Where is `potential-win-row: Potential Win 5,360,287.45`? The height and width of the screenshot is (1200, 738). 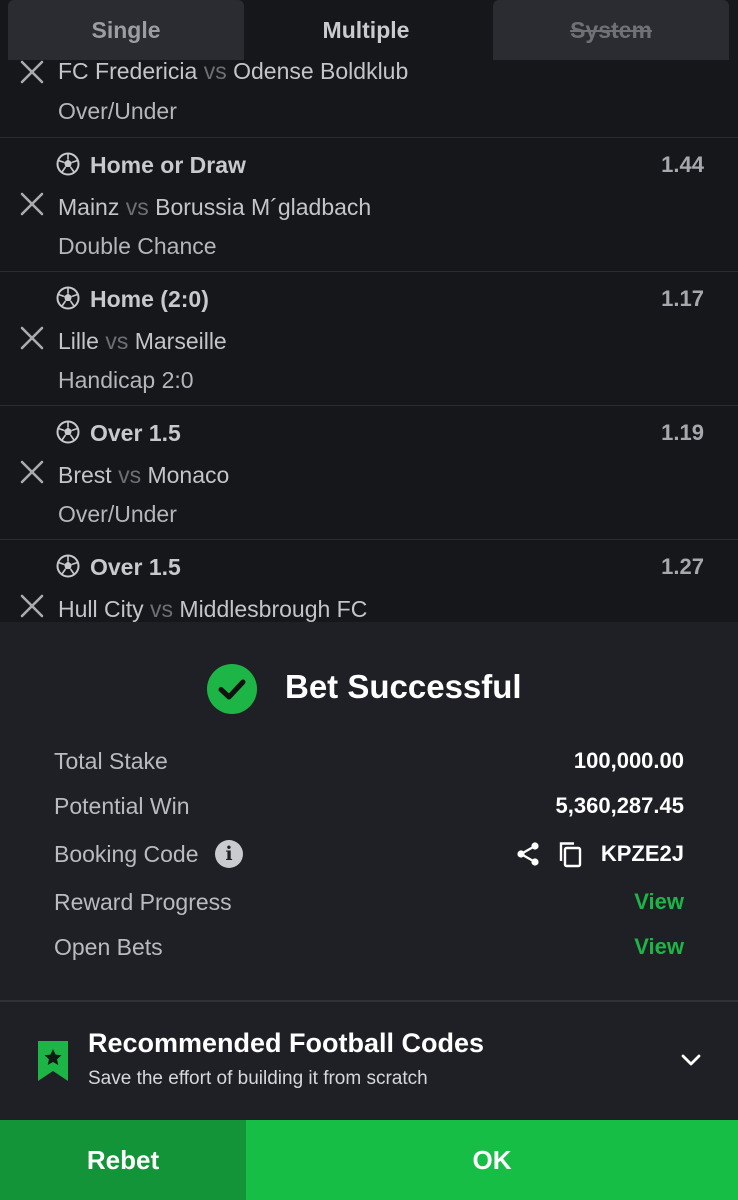
potential-win-row: Potential Win 5,360,287.45 is located at coordinates (369, 806).